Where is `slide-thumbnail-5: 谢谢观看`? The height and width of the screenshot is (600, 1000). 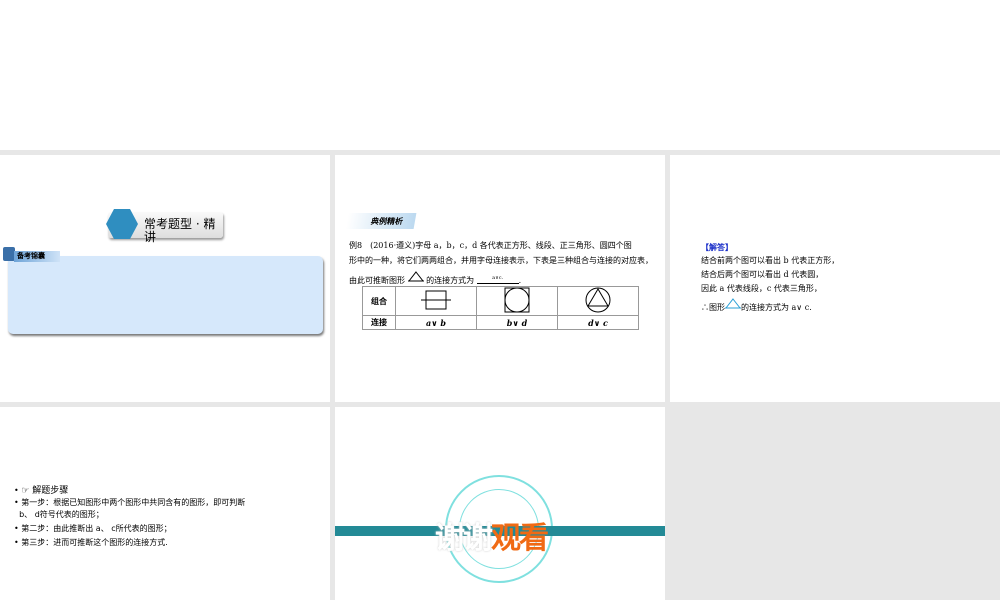
slide-thumbnail-5: 谢谢观看 is located at coordinates (500, 503).